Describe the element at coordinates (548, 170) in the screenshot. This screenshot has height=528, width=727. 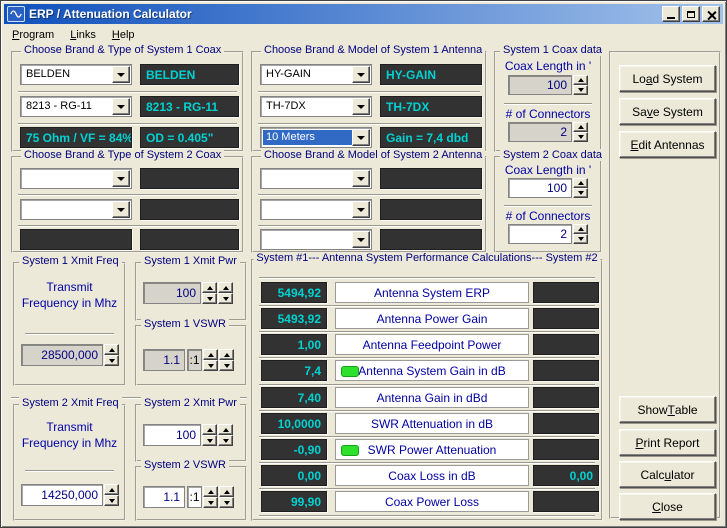
I see `coax2-length-label: Coax Length in '` at that location.